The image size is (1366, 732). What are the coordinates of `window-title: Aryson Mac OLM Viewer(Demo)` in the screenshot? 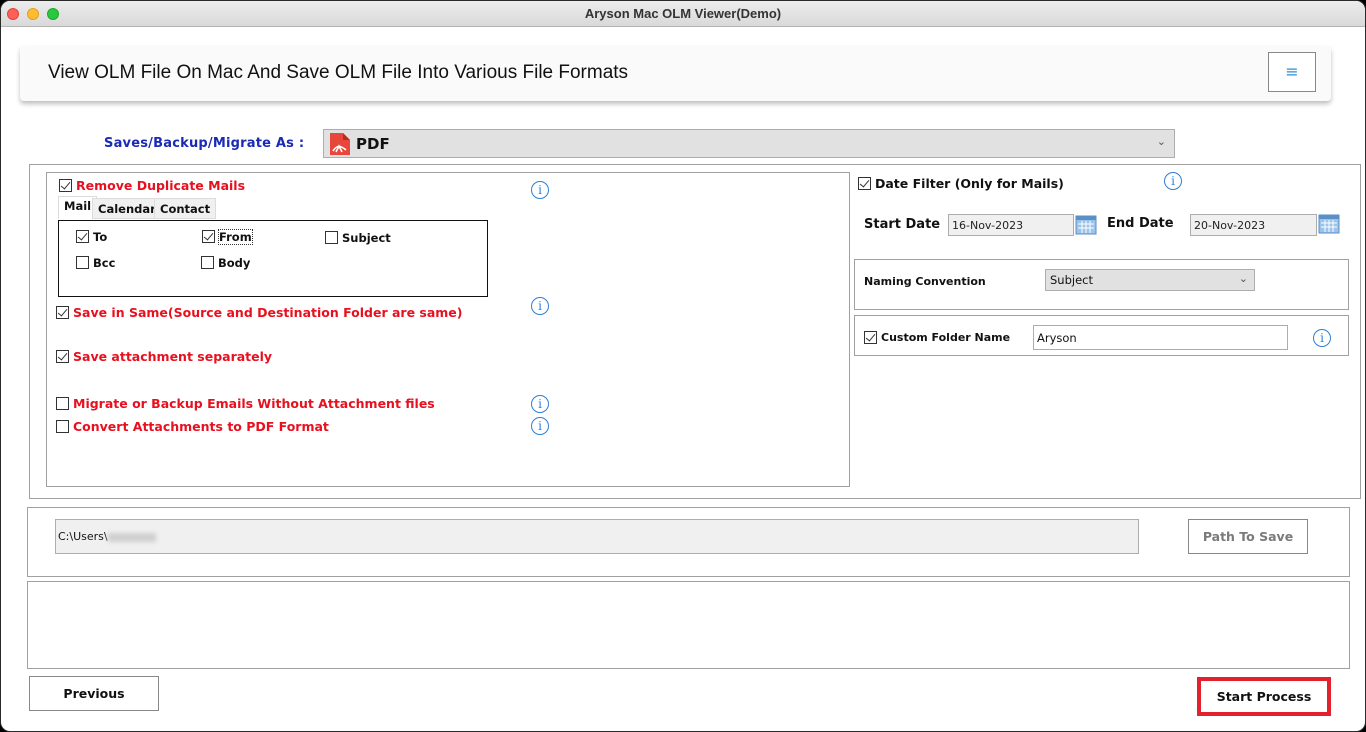 It's located at (683, 13).